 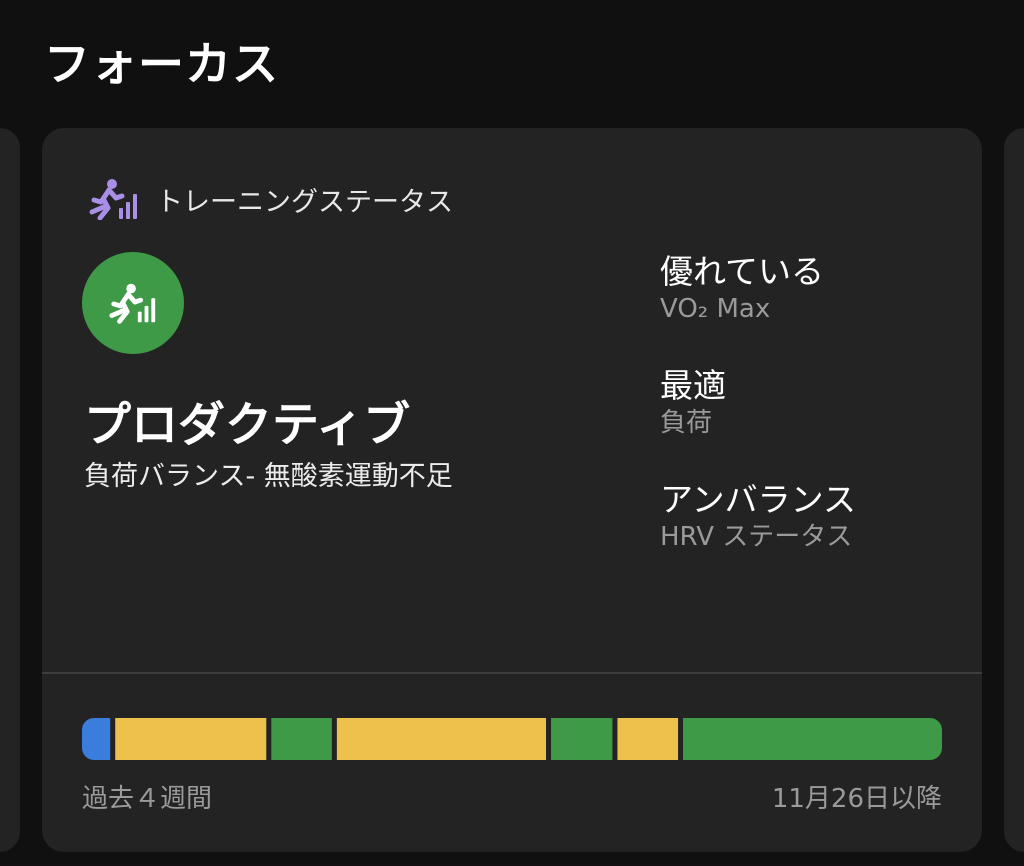 I want to click on status-history-bar, so click(x=512, y=739).